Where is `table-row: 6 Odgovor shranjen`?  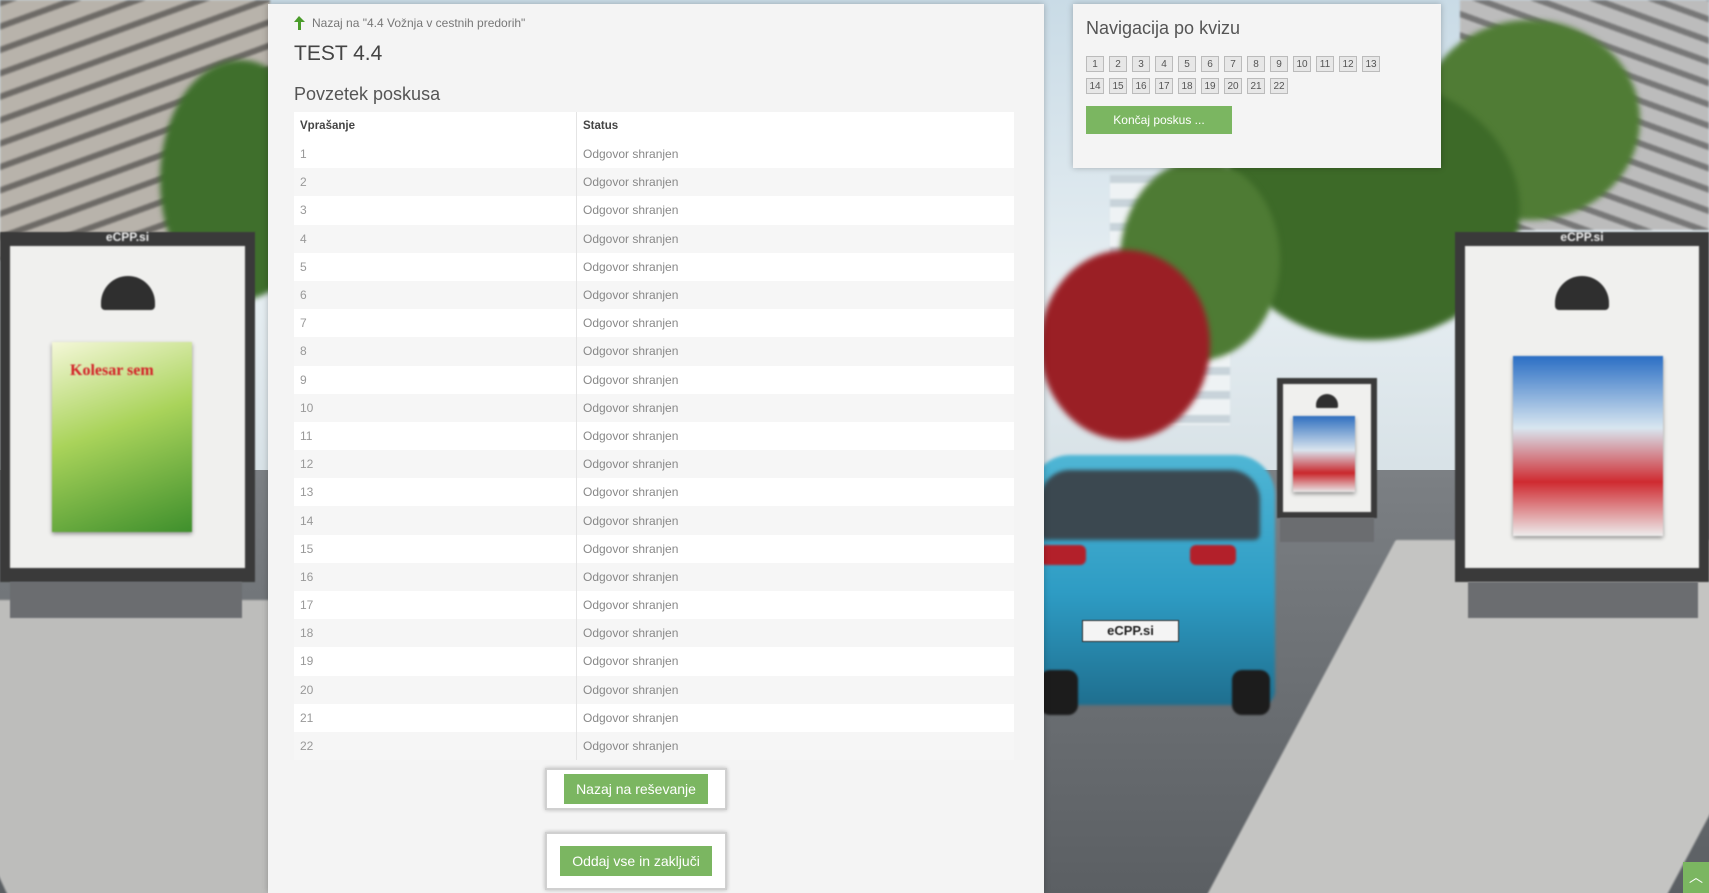 table-row: 6 Odgovor shranjen is located at coordinates (654, 295).